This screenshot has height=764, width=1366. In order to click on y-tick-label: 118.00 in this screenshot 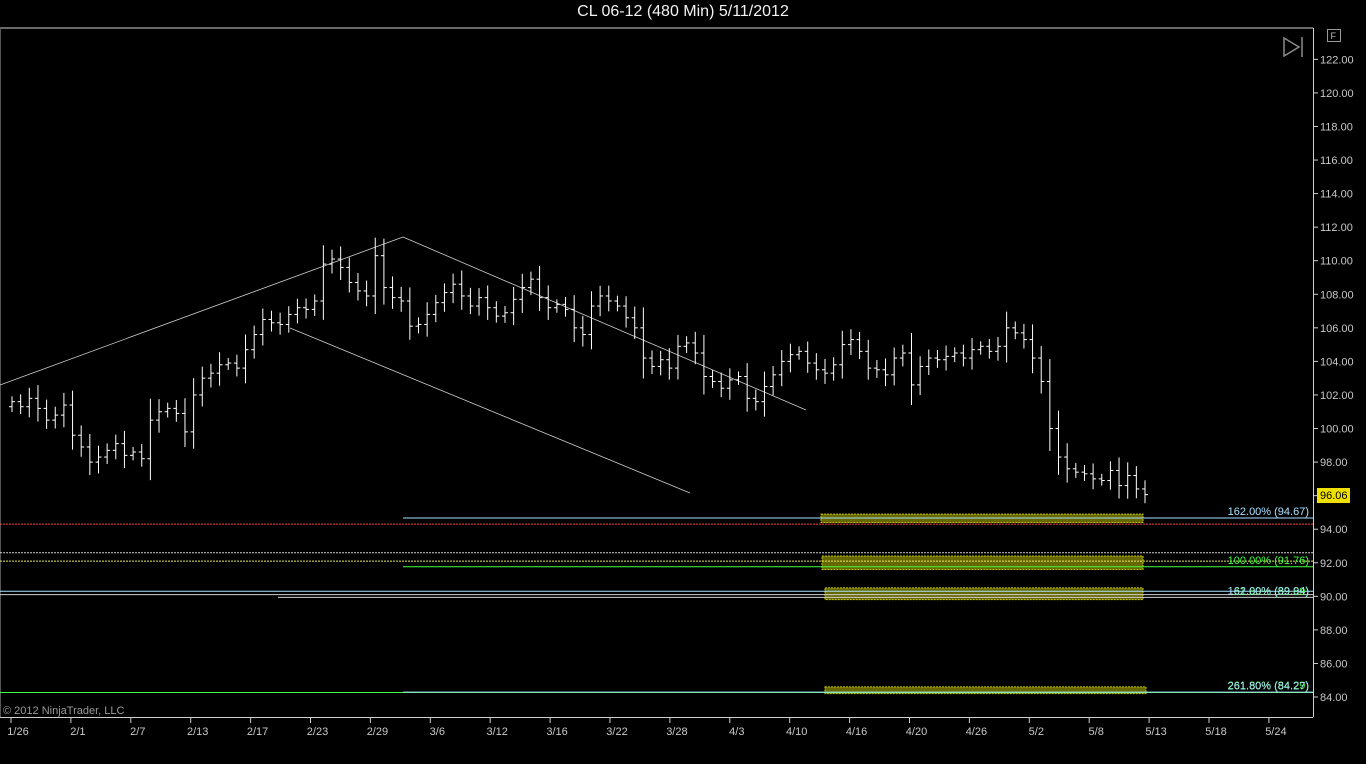, I will do `click(1336, 127)`.